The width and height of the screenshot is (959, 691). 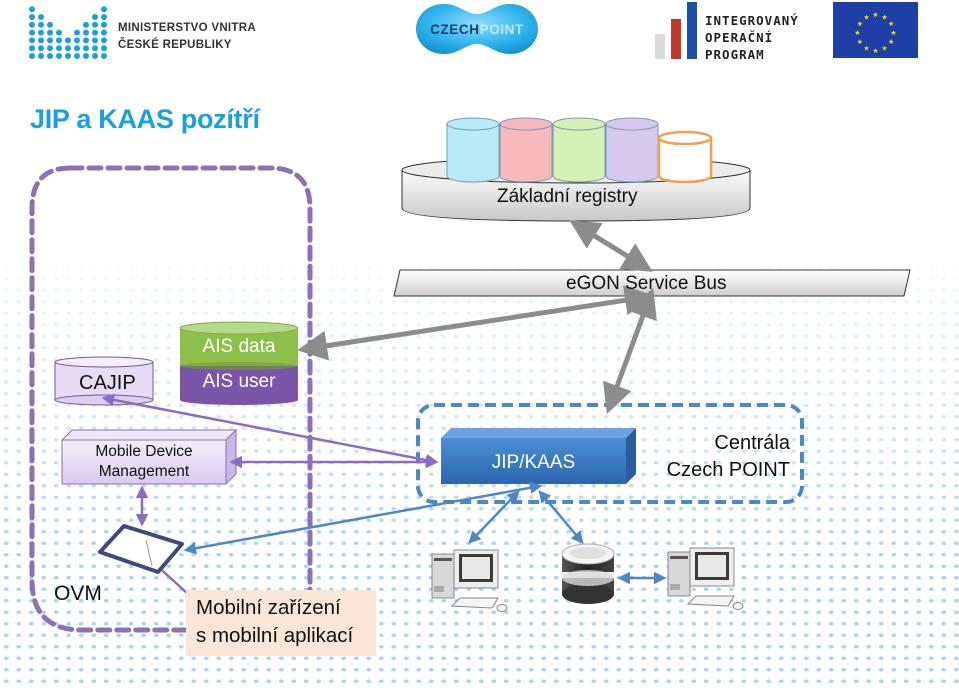 I want to click on ais-user-label: AIS user, so click(x=239, y=381).